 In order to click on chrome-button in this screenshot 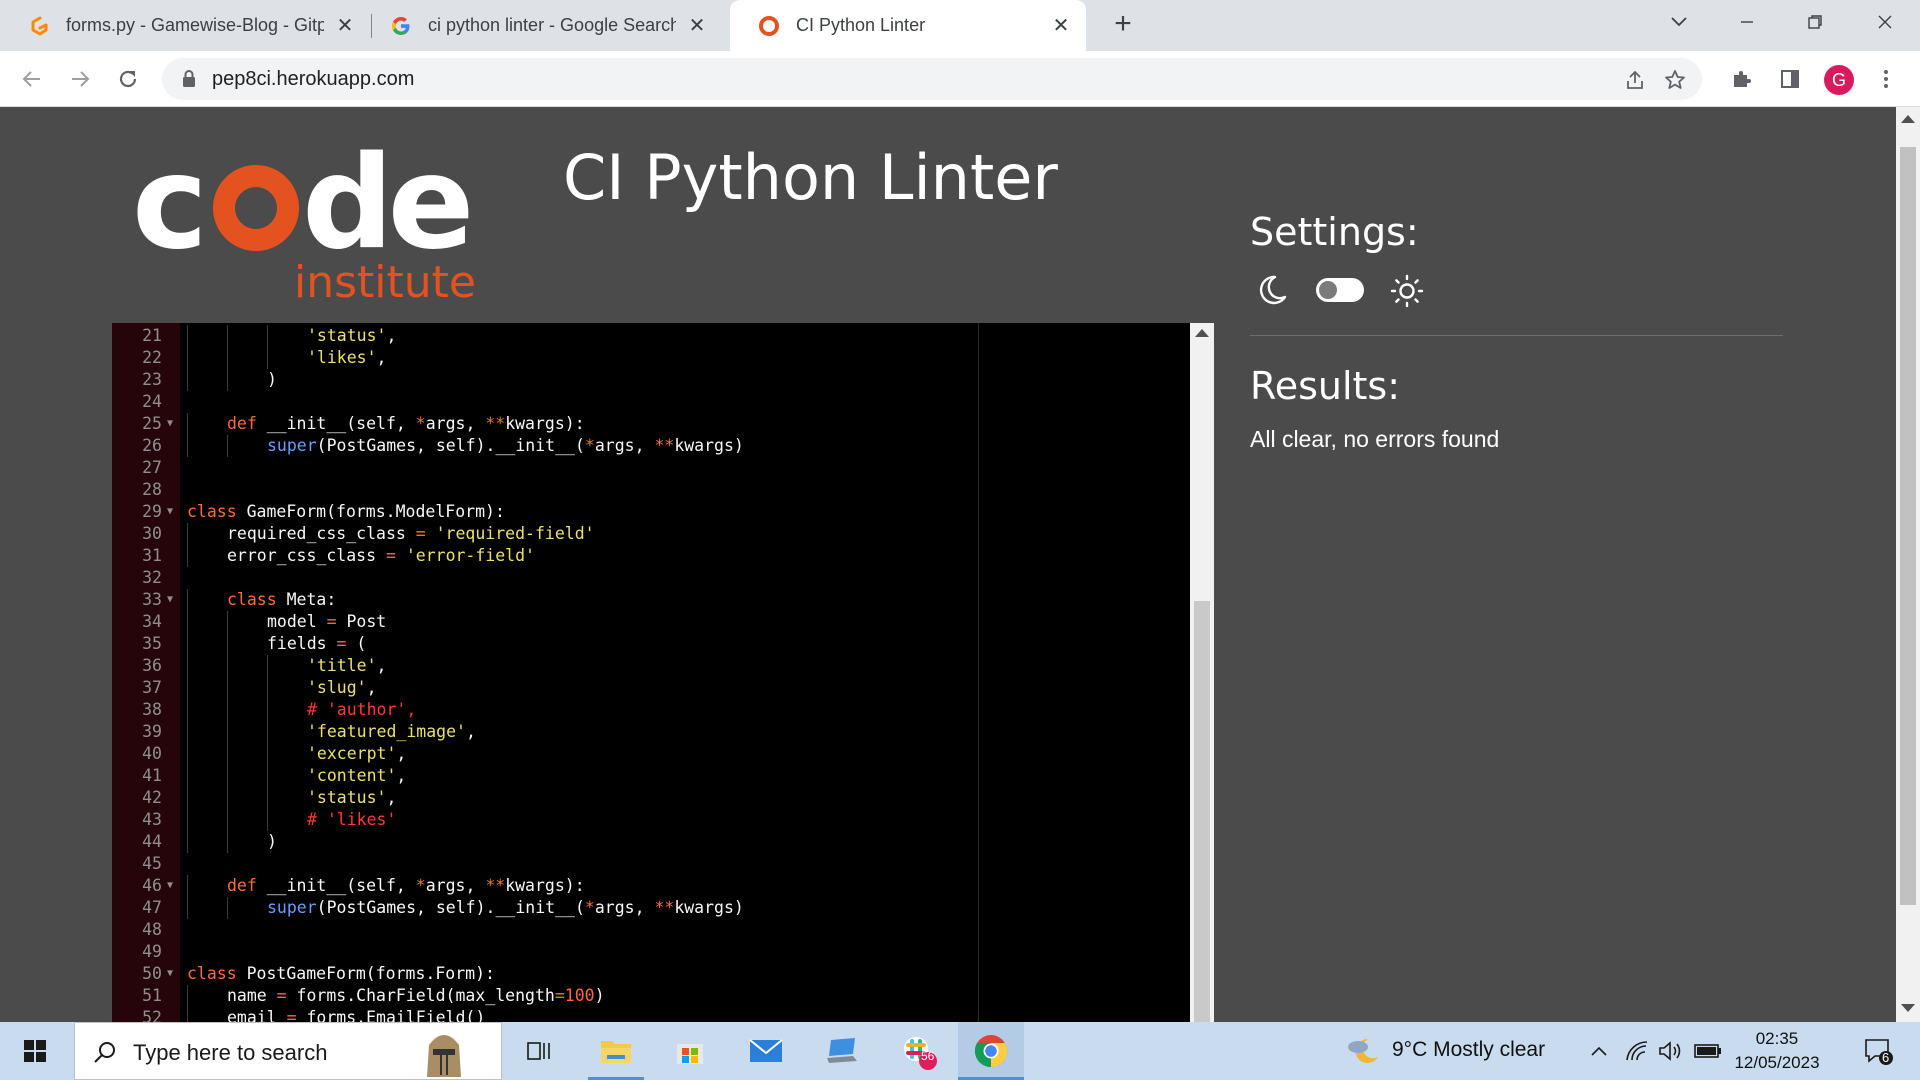, I will do `click(991, 1051)`.